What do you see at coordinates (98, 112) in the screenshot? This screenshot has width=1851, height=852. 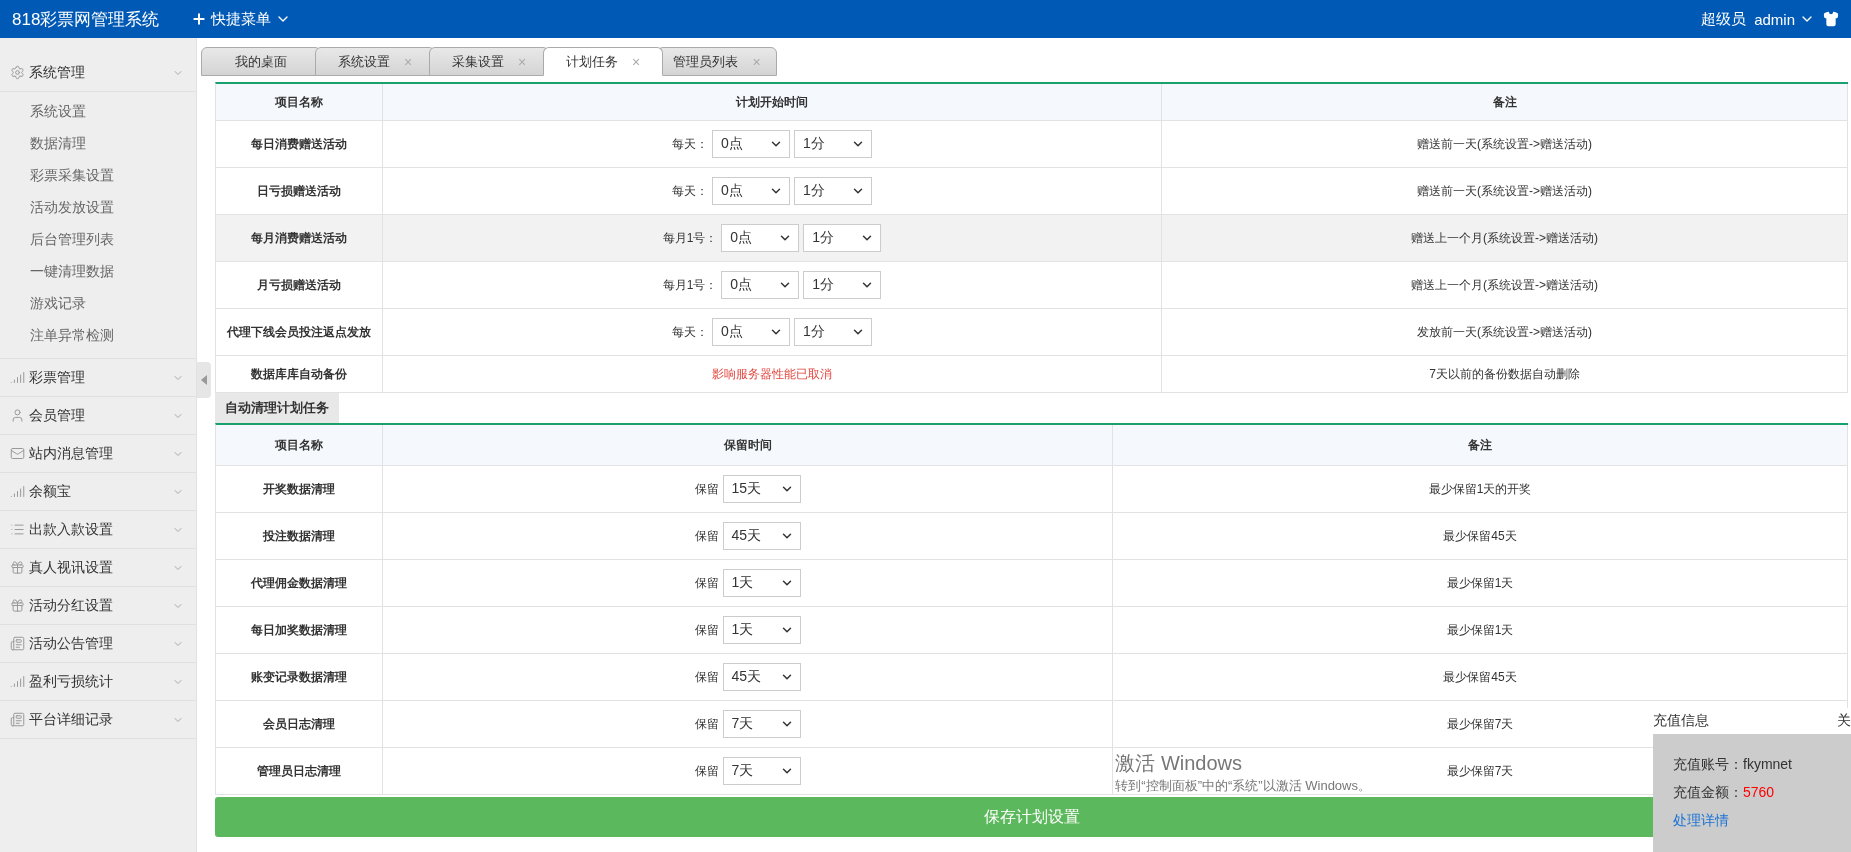 I see `sidebar-item: 系统设置` at bounding box center [98, 112].